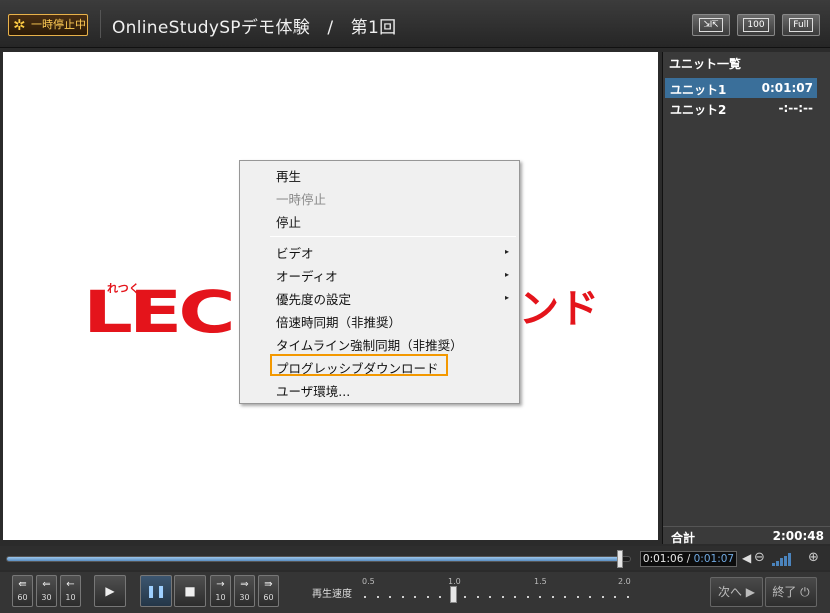  What do you see at coordinates (58, 24) in the screenshot?
I see `status-text: 一時停止中` at bounding box center [58, 24].